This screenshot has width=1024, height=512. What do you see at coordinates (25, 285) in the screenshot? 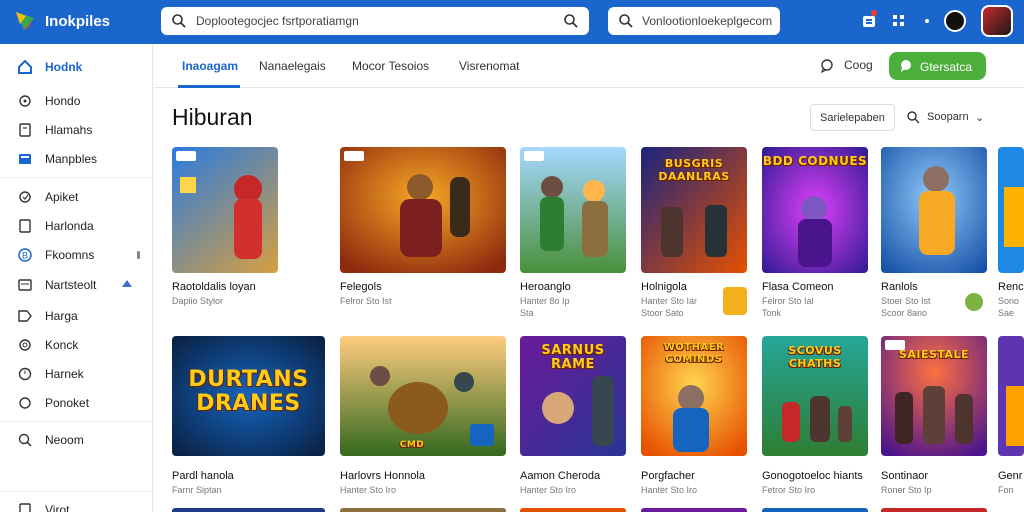
I see `list-icon` at bounding box center [25, 285].